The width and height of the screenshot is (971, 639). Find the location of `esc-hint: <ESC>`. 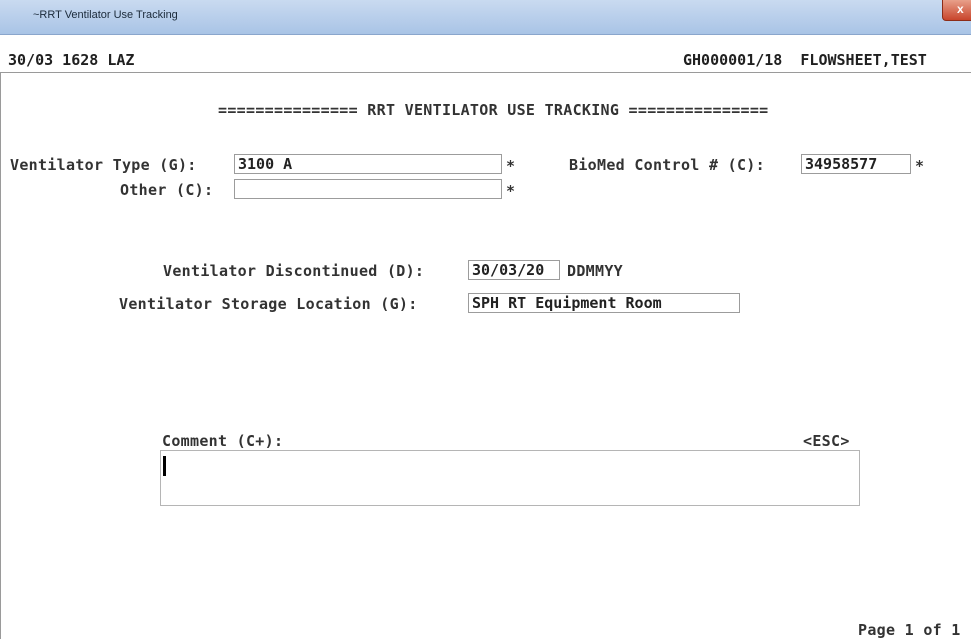

esc-hint: <ESC> is located at coordinates (826, 441).